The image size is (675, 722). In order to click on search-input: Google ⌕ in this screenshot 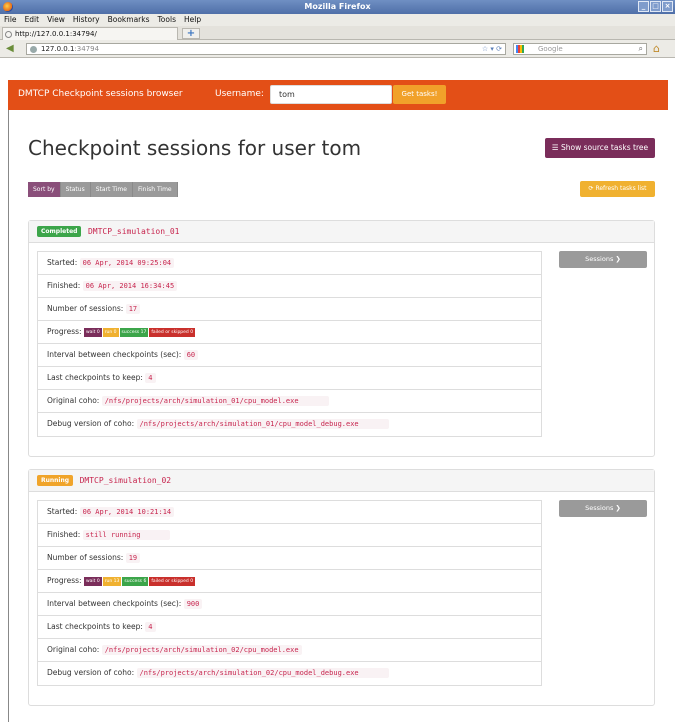, I will do `click(580, 49)`.